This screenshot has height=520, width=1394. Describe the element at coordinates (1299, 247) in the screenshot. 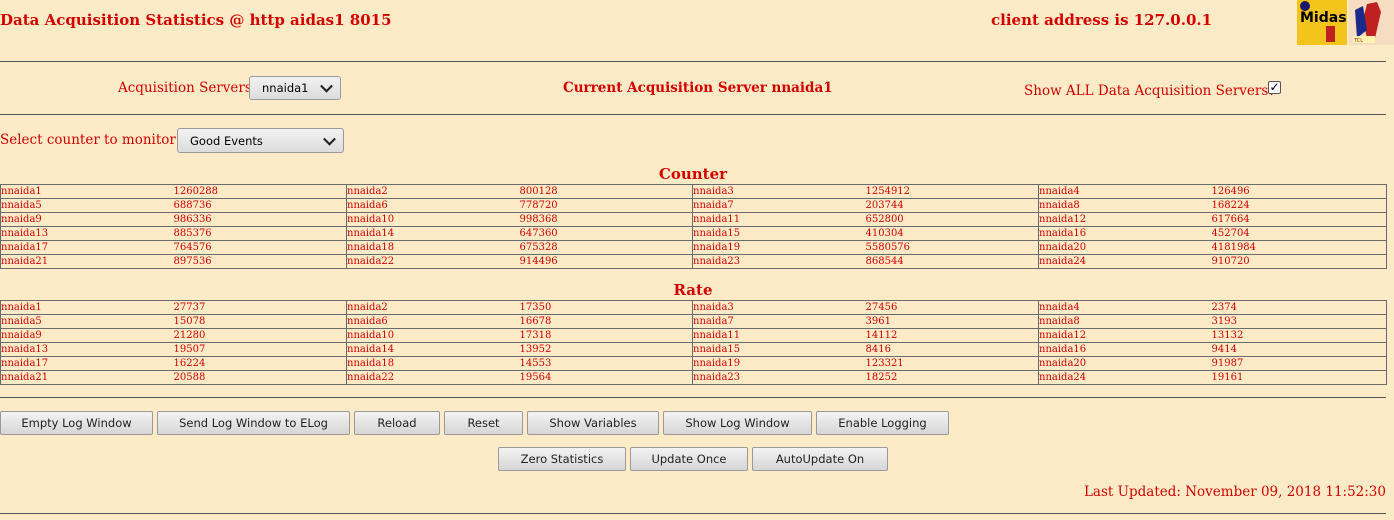

I see `value-cell: 4181984` at that location.